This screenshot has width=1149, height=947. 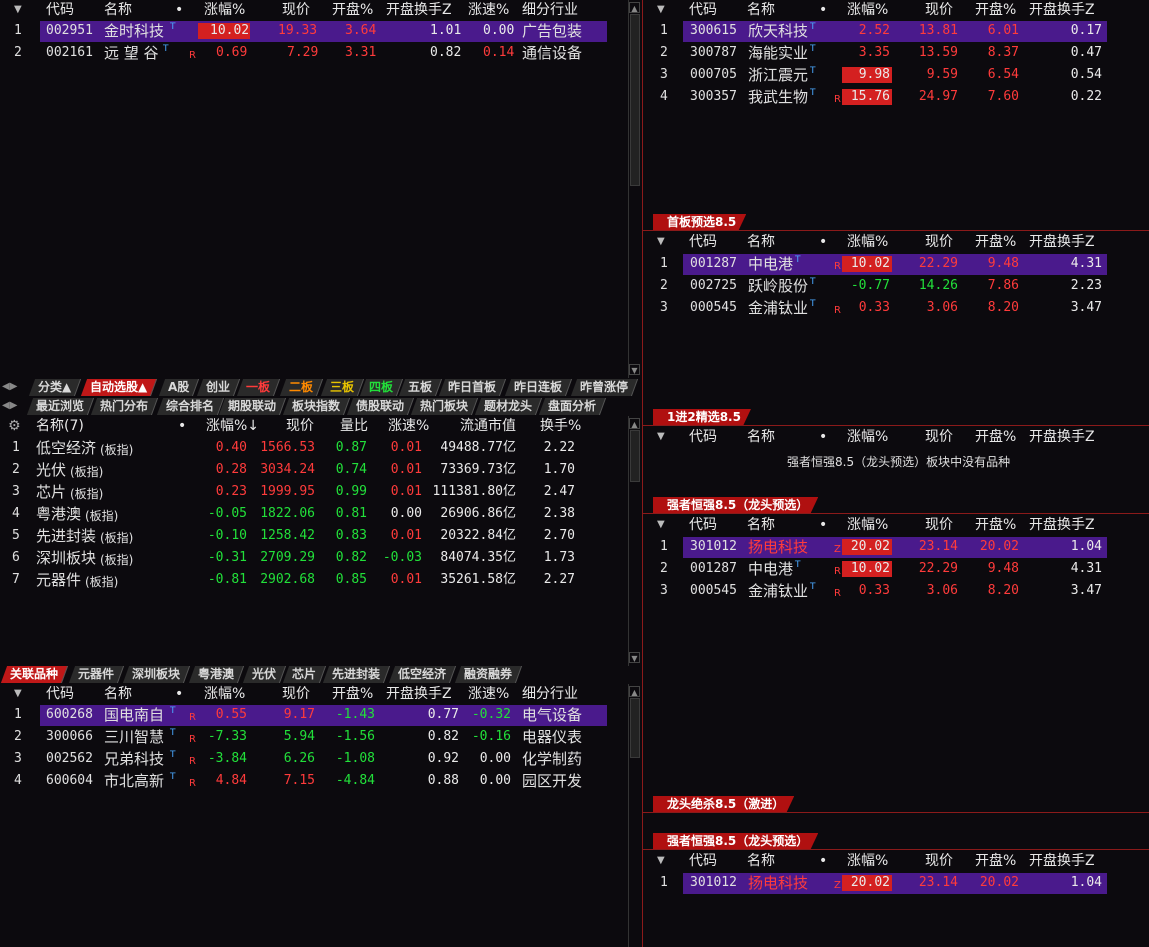 What do you see at coordinates (315, 715) in the screenshot?
I see `table-row: 1 600268 国电南自 T R 0.55 9.17 -1.43 0.77 -0.32 电气设备` at bounding box center [315, 715].